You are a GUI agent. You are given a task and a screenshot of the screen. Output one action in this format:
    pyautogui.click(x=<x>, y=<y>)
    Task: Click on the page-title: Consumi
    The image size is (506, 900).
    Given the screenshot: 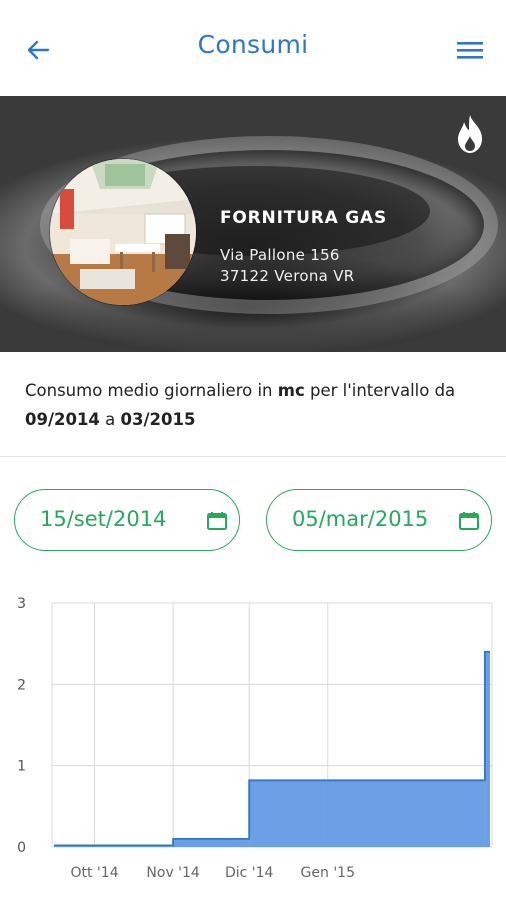 What is the action you would take?
    pyautogui.click(x=253, y=44)
    